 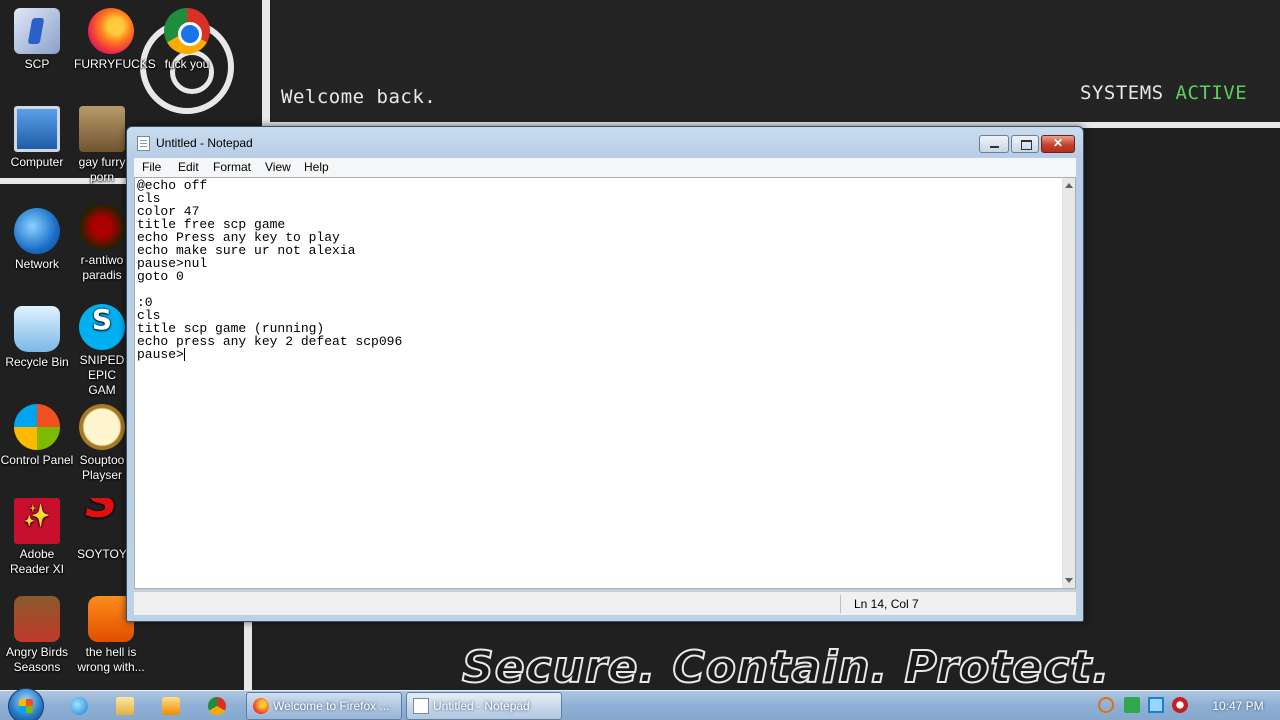 What do you see at coordinates (840, 604) in the screenshot?
I see `status-divider` at bounding box center [840, 604].